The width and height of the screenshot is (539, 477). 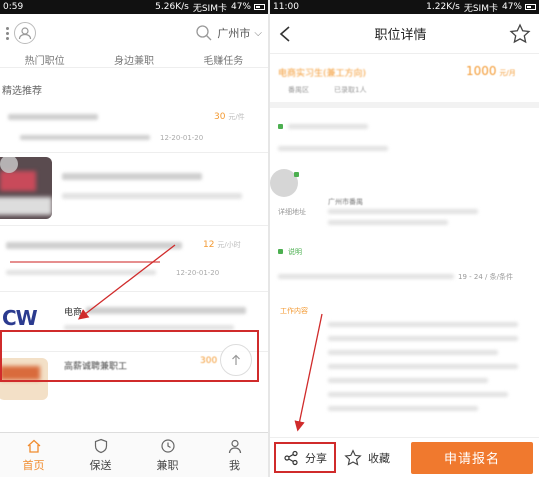 I want to click on item-title: 电商, so click(x=73, y=313).